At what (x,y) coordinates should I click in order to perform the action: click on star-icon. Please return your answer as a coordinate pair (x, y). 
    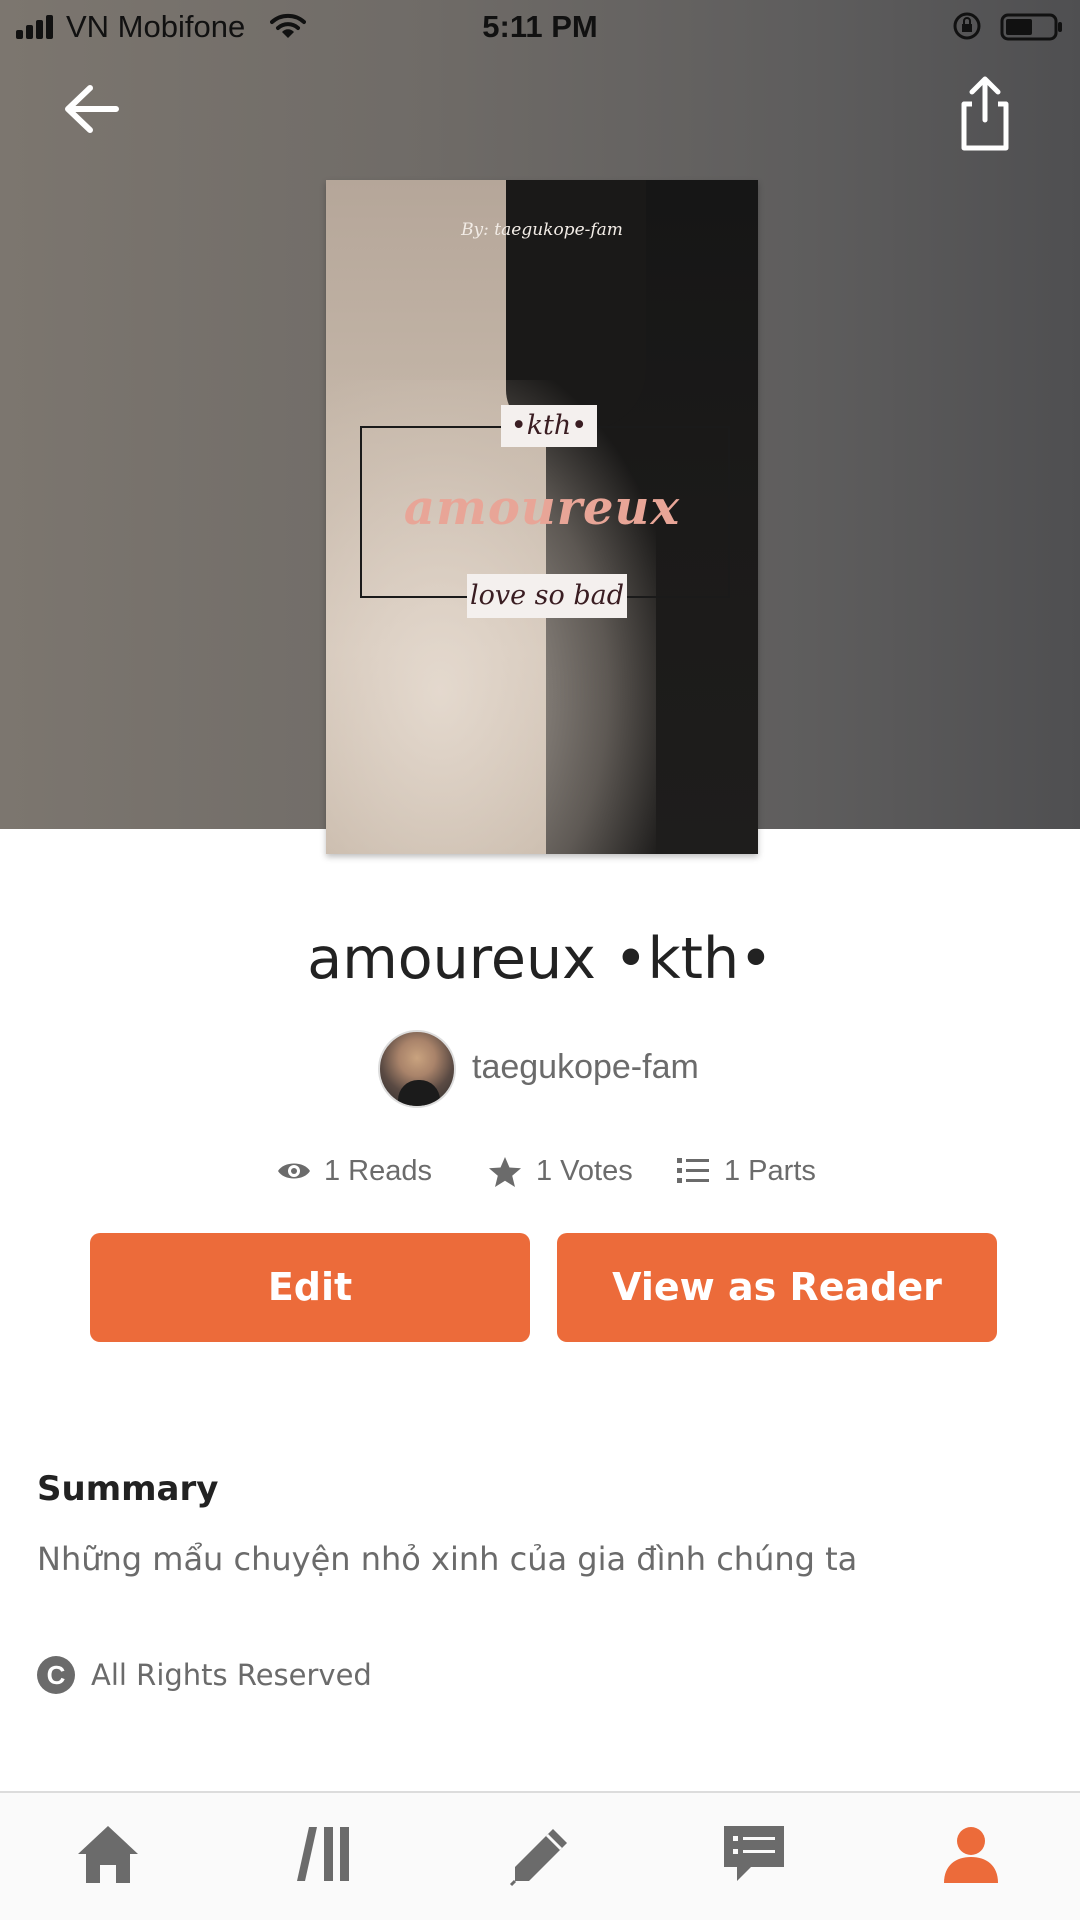
    Looking at the image, I should click on (505, 1172).